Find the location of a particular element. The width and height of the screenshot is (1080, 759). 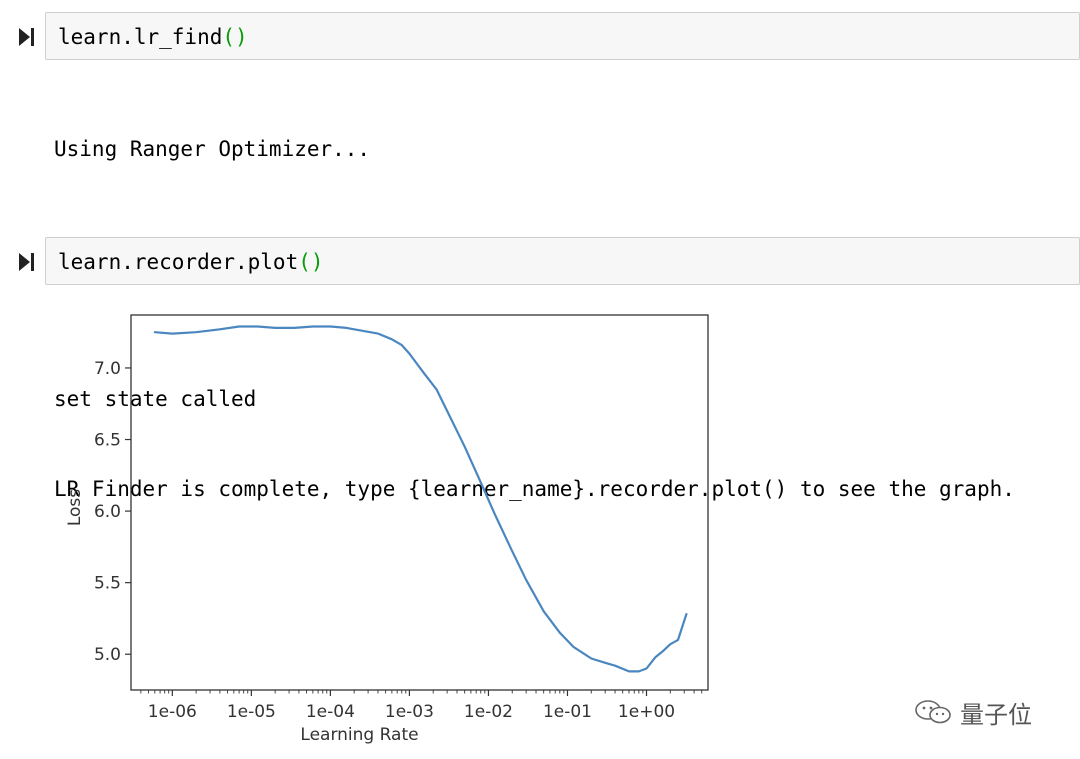

watermark: 量子位 is located at coordinates (973, 712).